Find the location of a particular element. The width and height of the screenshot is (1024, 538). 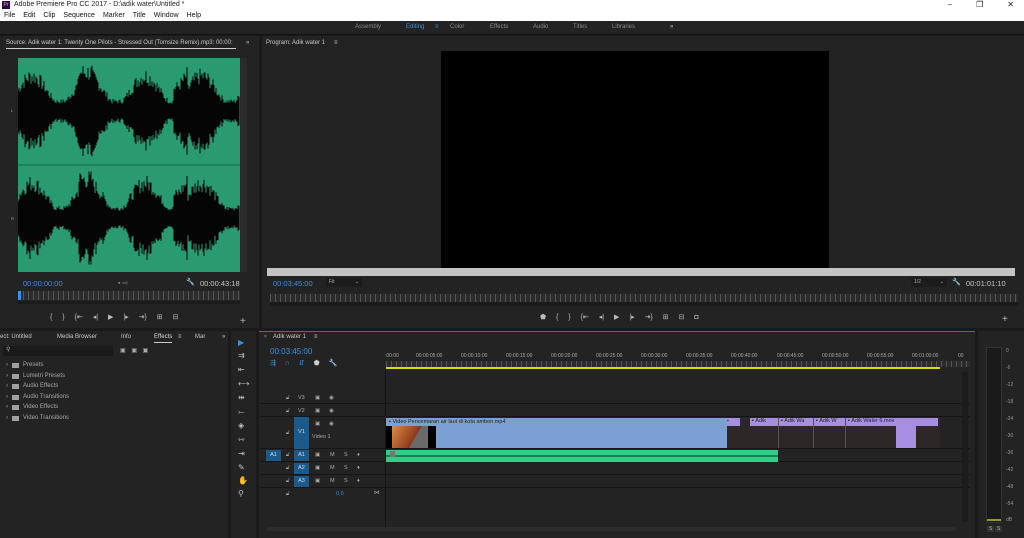

track-label-v3: V3 is located at coordinates (301, 398).